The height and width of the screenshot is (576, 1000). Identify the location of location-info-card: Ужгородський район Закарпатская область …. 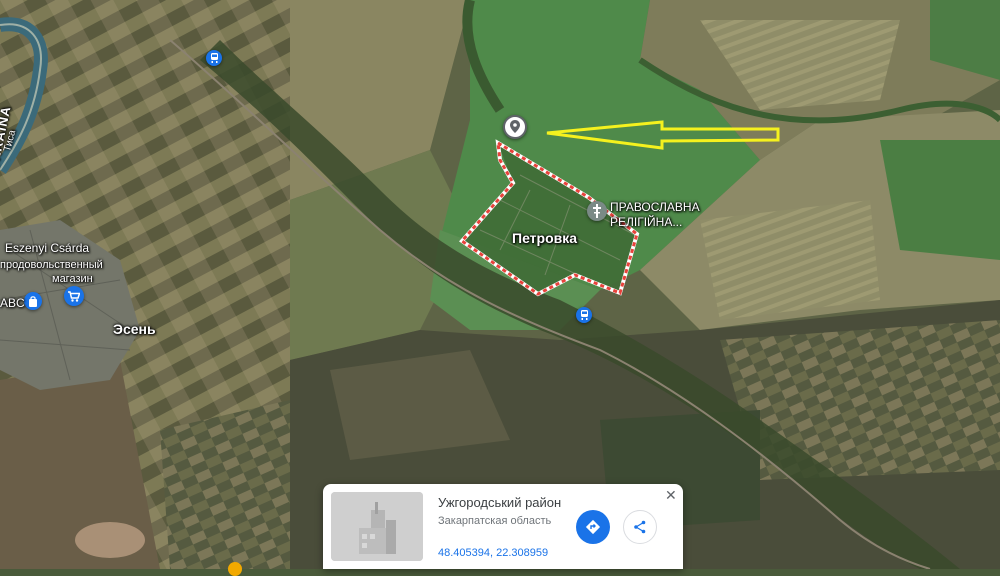
(503, 526).